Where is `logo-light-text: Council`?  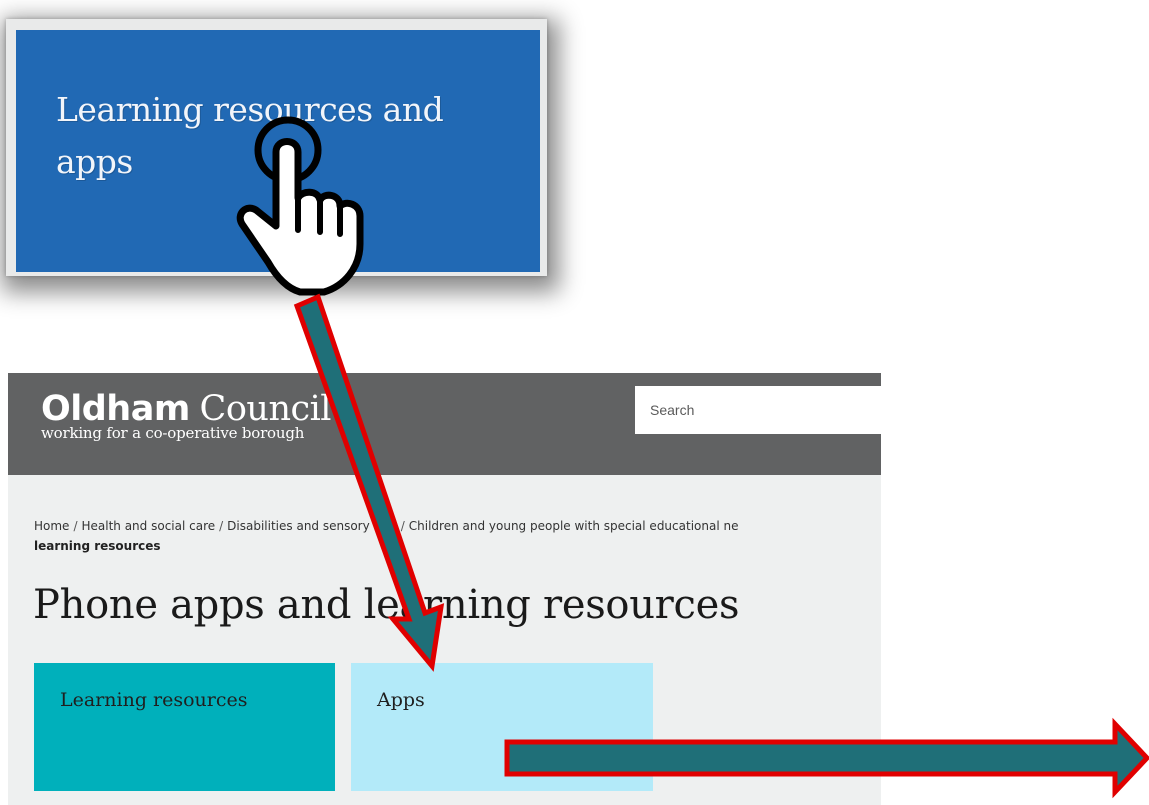
logo-light-text: Council is located at coordinates (265, 409).